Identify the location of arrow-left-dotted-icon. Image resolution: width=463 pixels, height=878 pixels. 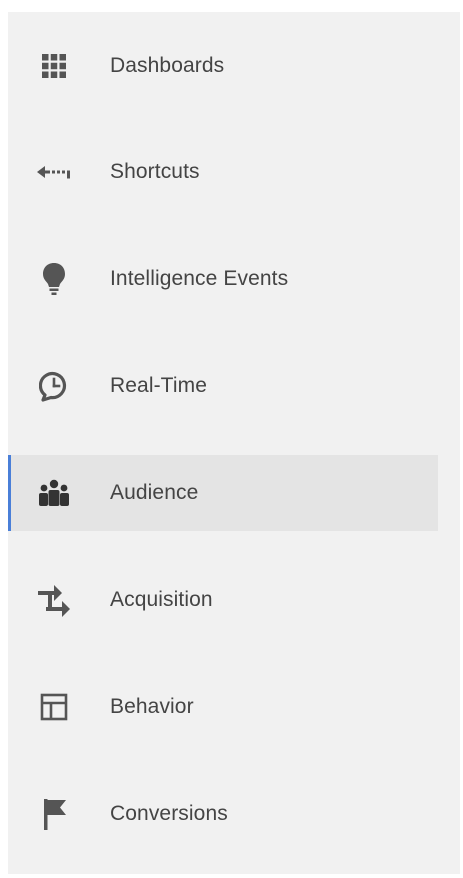
(54, 172).